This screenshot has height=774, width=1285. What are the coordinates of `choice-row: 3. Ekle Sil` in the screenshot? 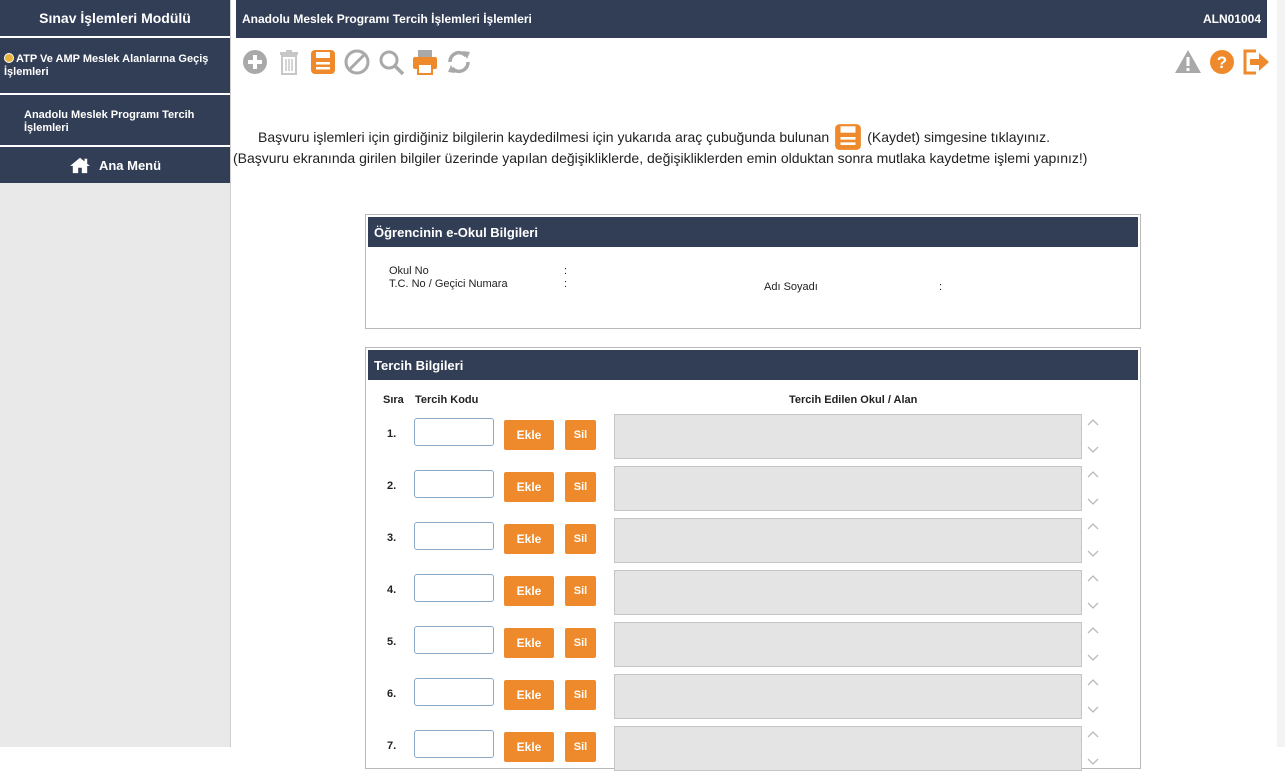 It's located at (753, 542).